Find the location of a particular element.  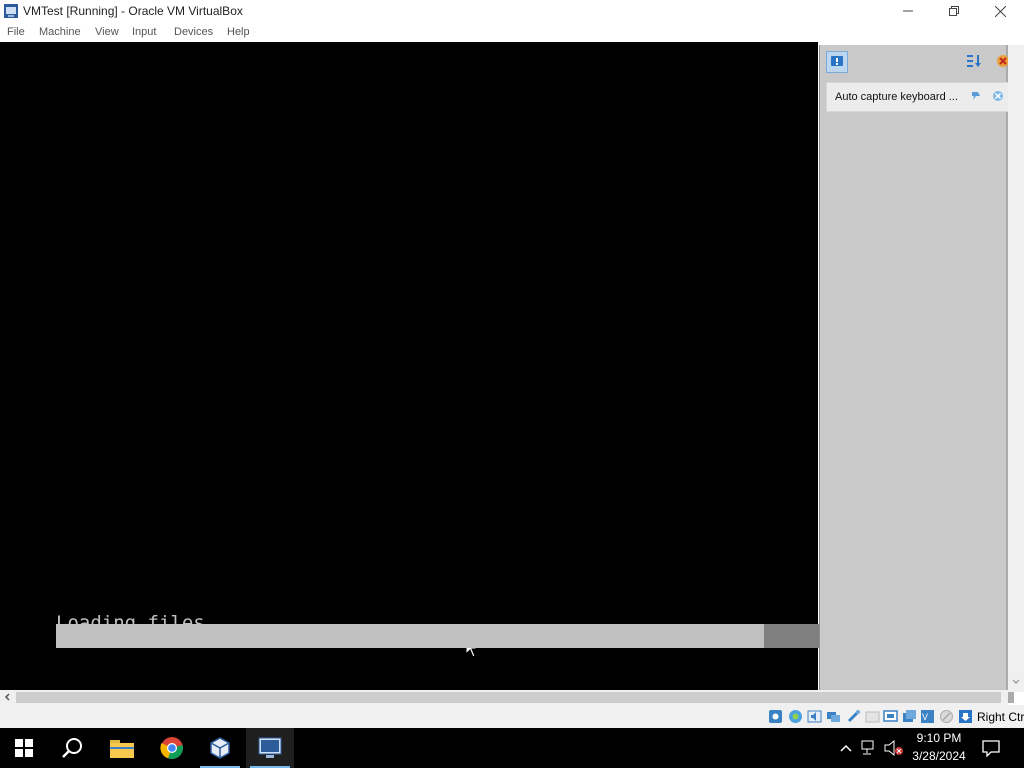

chrome-icon is located at coordinates (171, 748).